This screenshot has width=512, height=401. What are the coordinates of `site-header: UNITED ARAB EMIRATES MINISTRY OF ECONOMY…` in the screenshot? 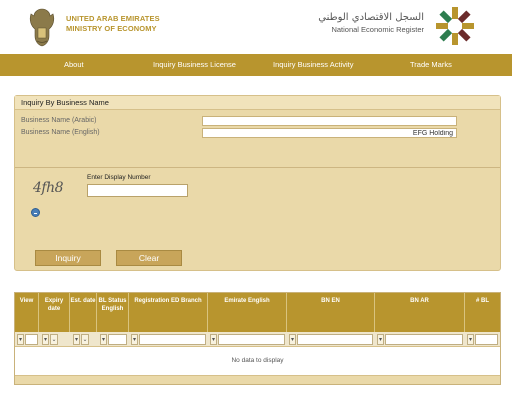 It's located at (256, 27).